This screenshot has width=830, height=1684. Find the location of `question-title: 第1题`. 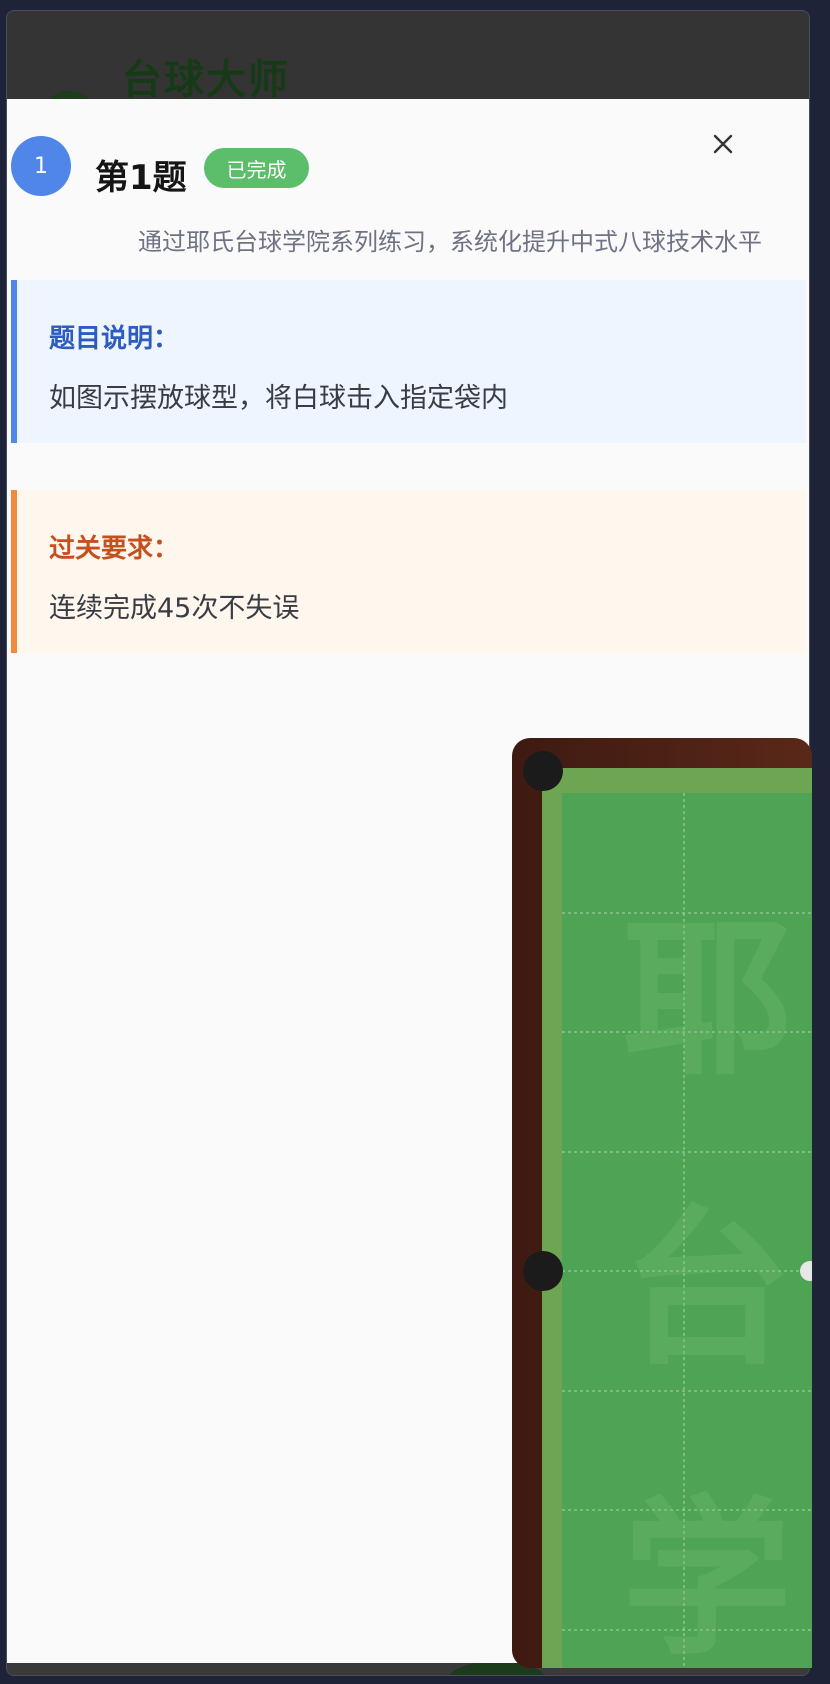

question-title: 第1题 is located at coordinates (141, 178).